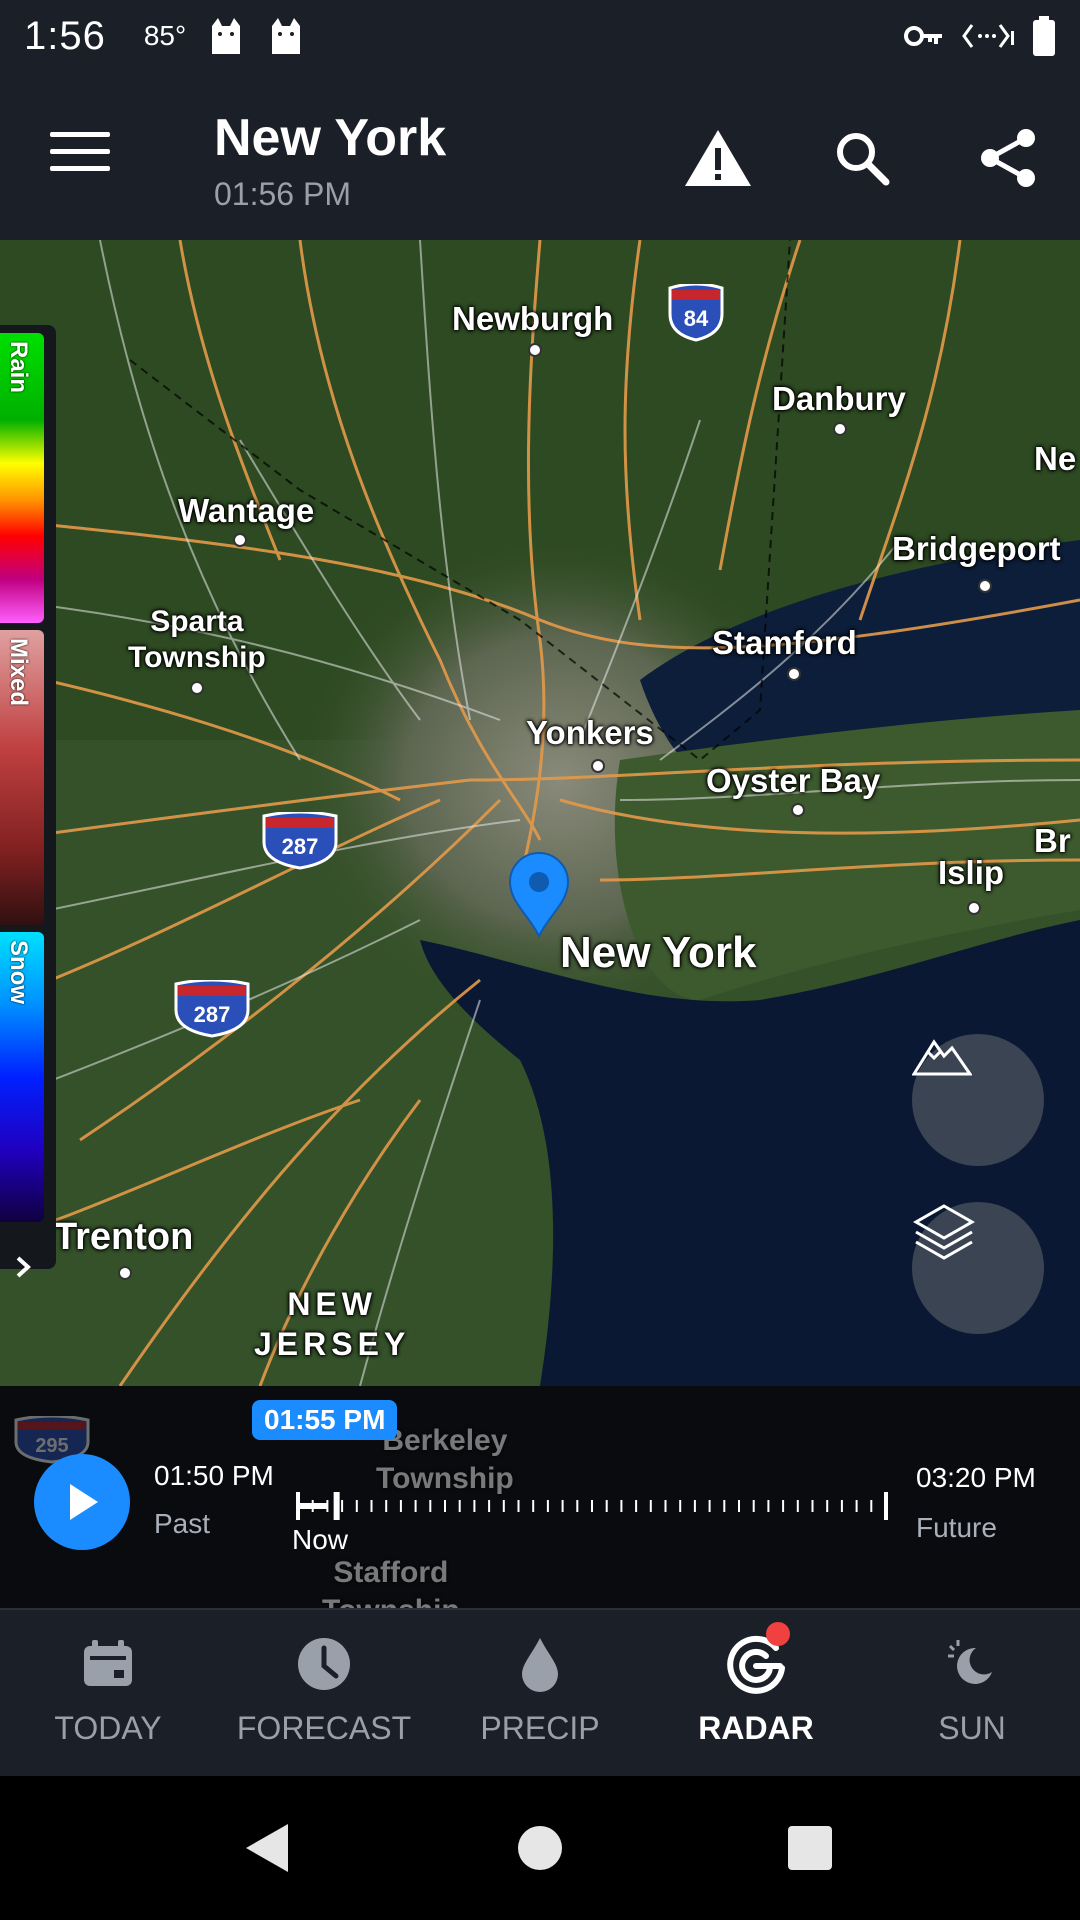 The image size is (1080, 1920). What do you see at coordinates (784, 642) in the screenshot?
I see `city-label-stamford: Stamford` at bounding box center [784, 642].